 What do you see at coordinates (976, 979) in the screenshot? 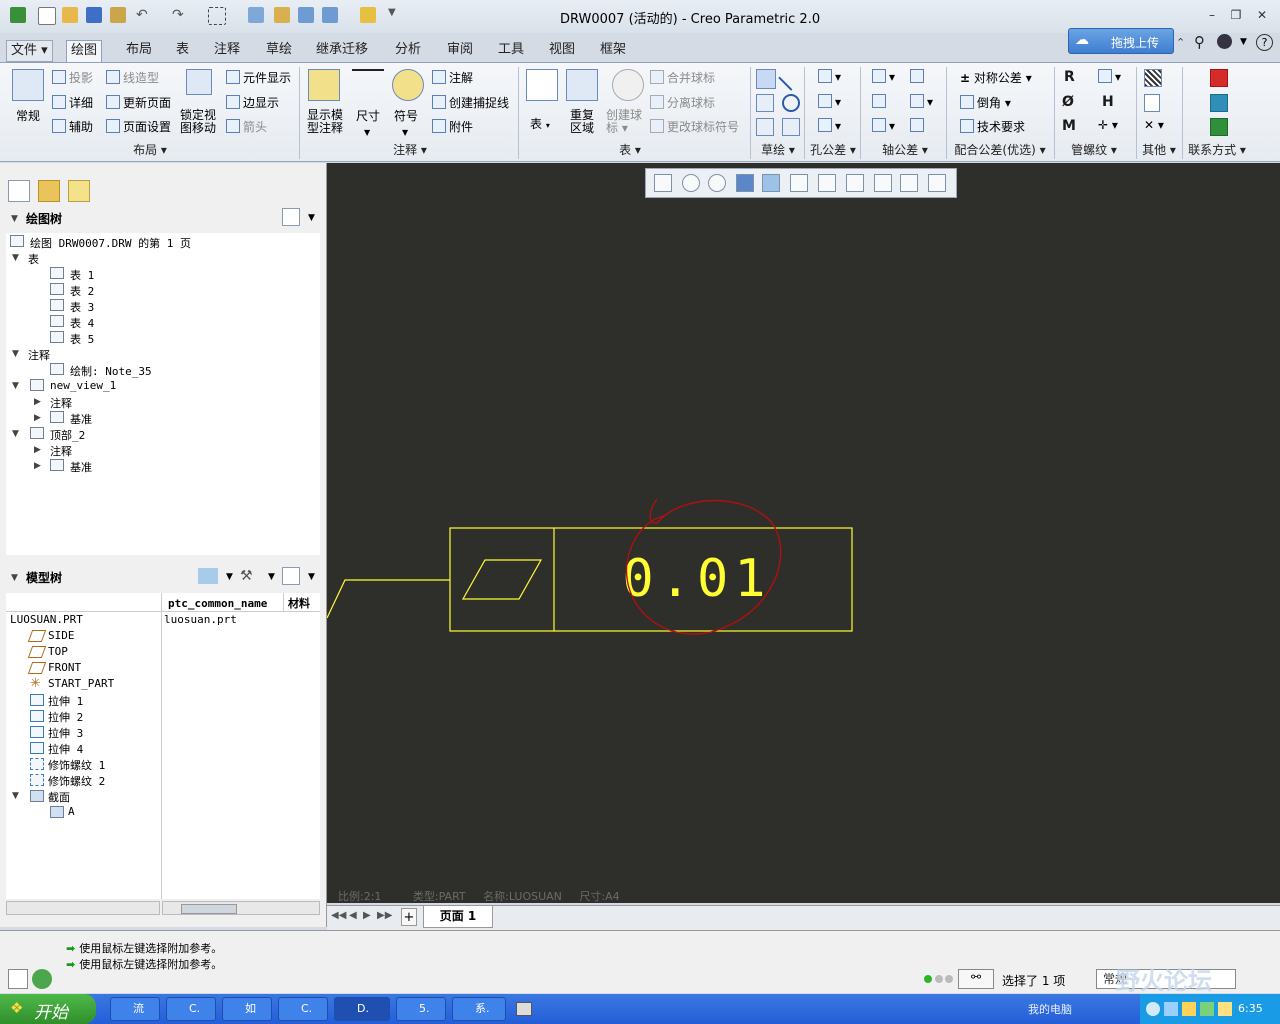
I see `find-binoculars-icon: ⚯` at bounding box center [976, 979].